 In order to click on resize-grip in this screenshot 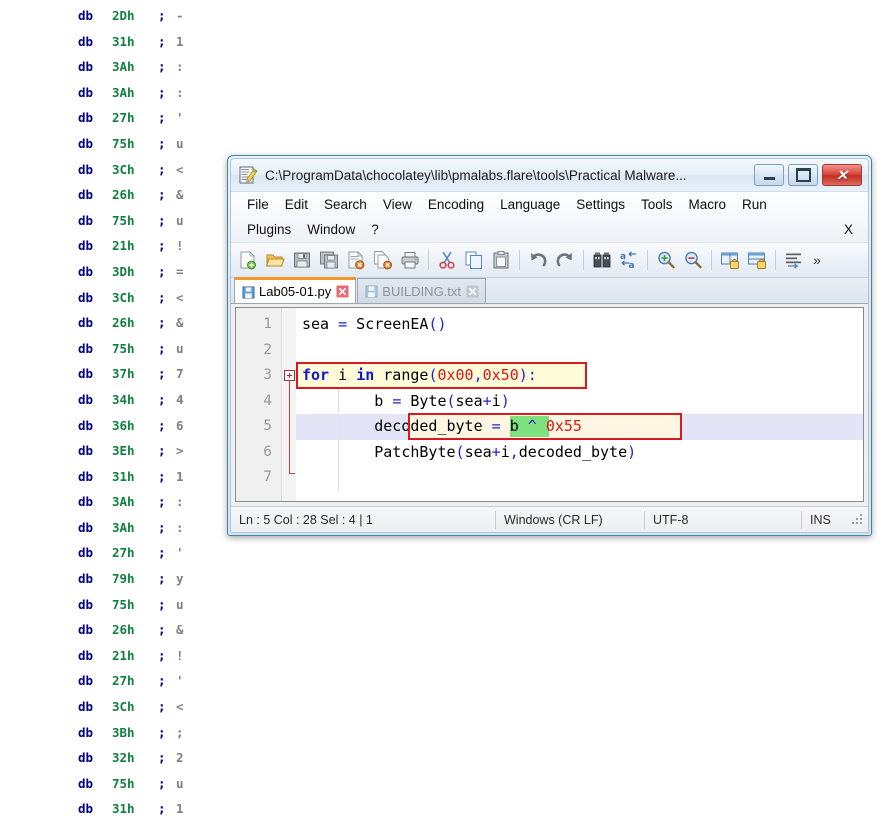, I will do `click(858, 520)`.